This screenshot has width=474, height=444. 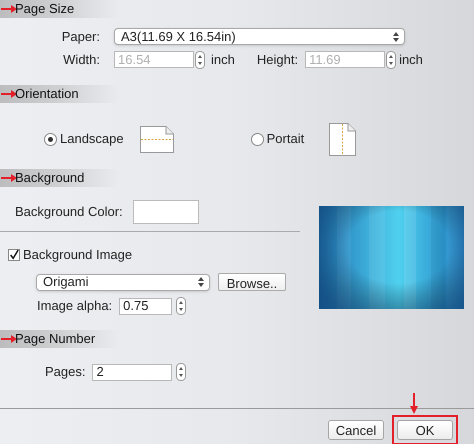 What do you see at coordinates (145, 306) in the screenshot?
I see `input-field: 0.75` at bounding box center [145, 306].